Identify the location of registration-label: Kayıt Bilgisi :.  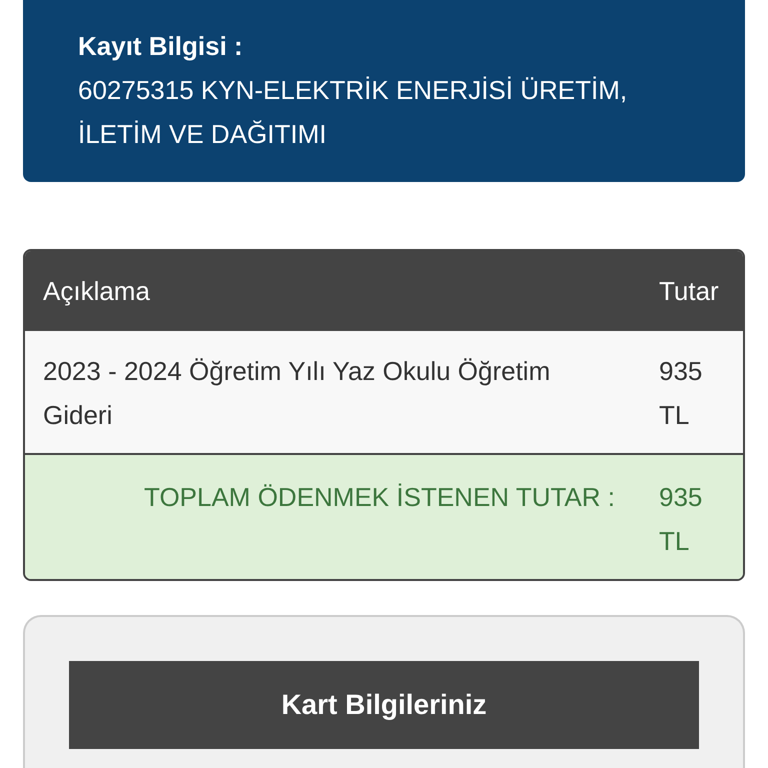
(161, 46).